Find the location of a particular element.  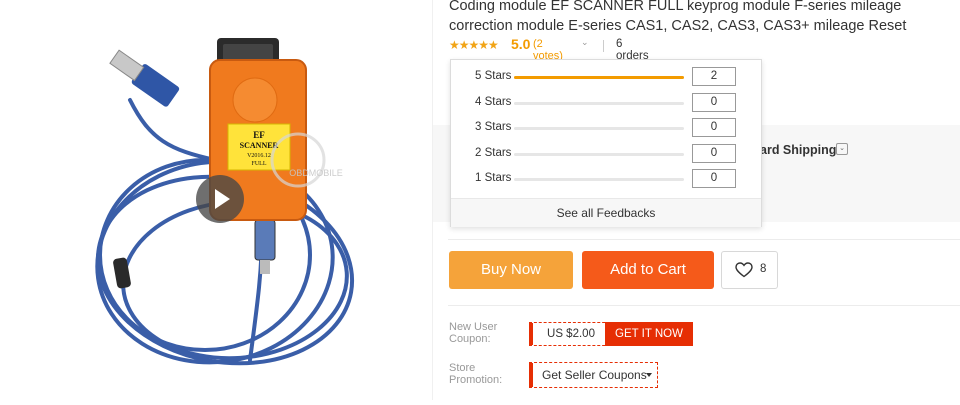

heart-icon is located at coordinates (744, 270).